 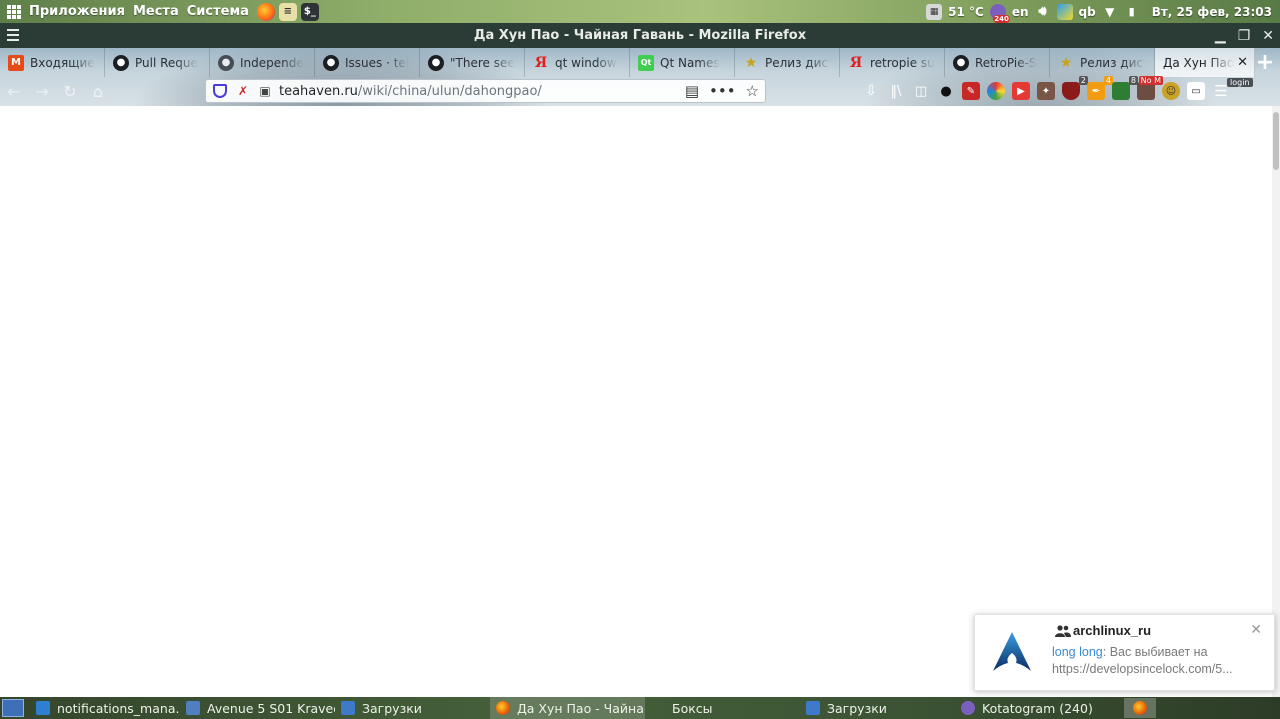 What do you see at coordinates (14, 11) in the screenshot?
I see `apps-grid-icon` at bounding box center [14, 11].